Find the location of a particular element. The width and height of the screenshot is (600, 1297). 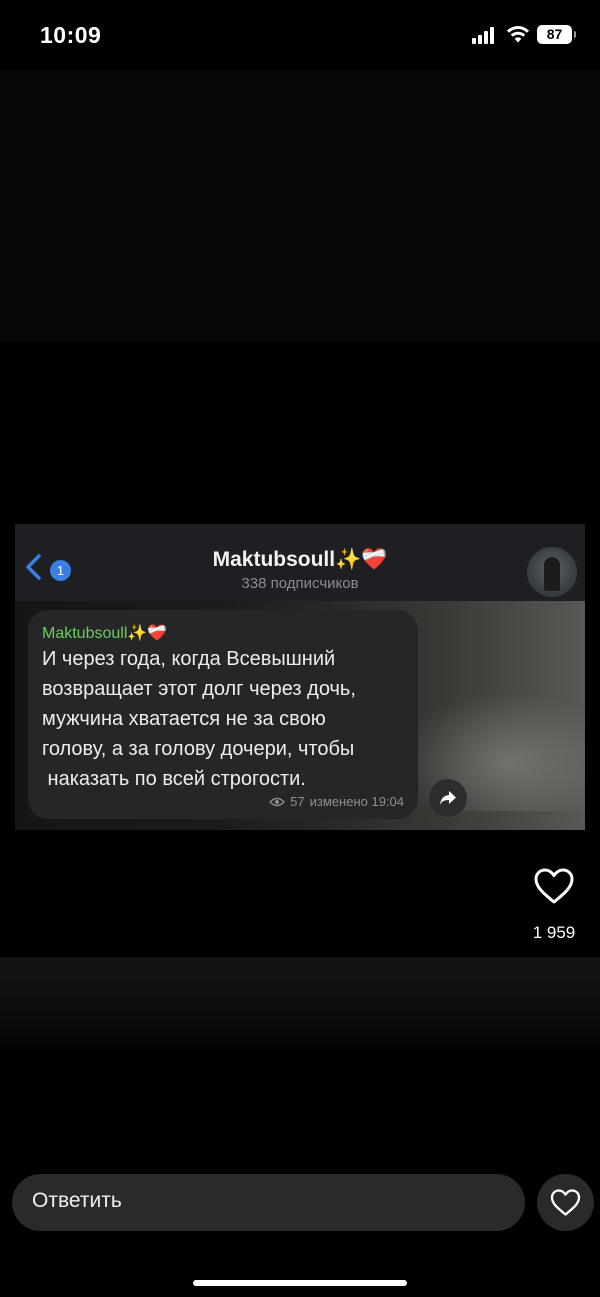

message-sender: Maktubsoull✨❤️‍🩹 is located at coordinates (105, 633).